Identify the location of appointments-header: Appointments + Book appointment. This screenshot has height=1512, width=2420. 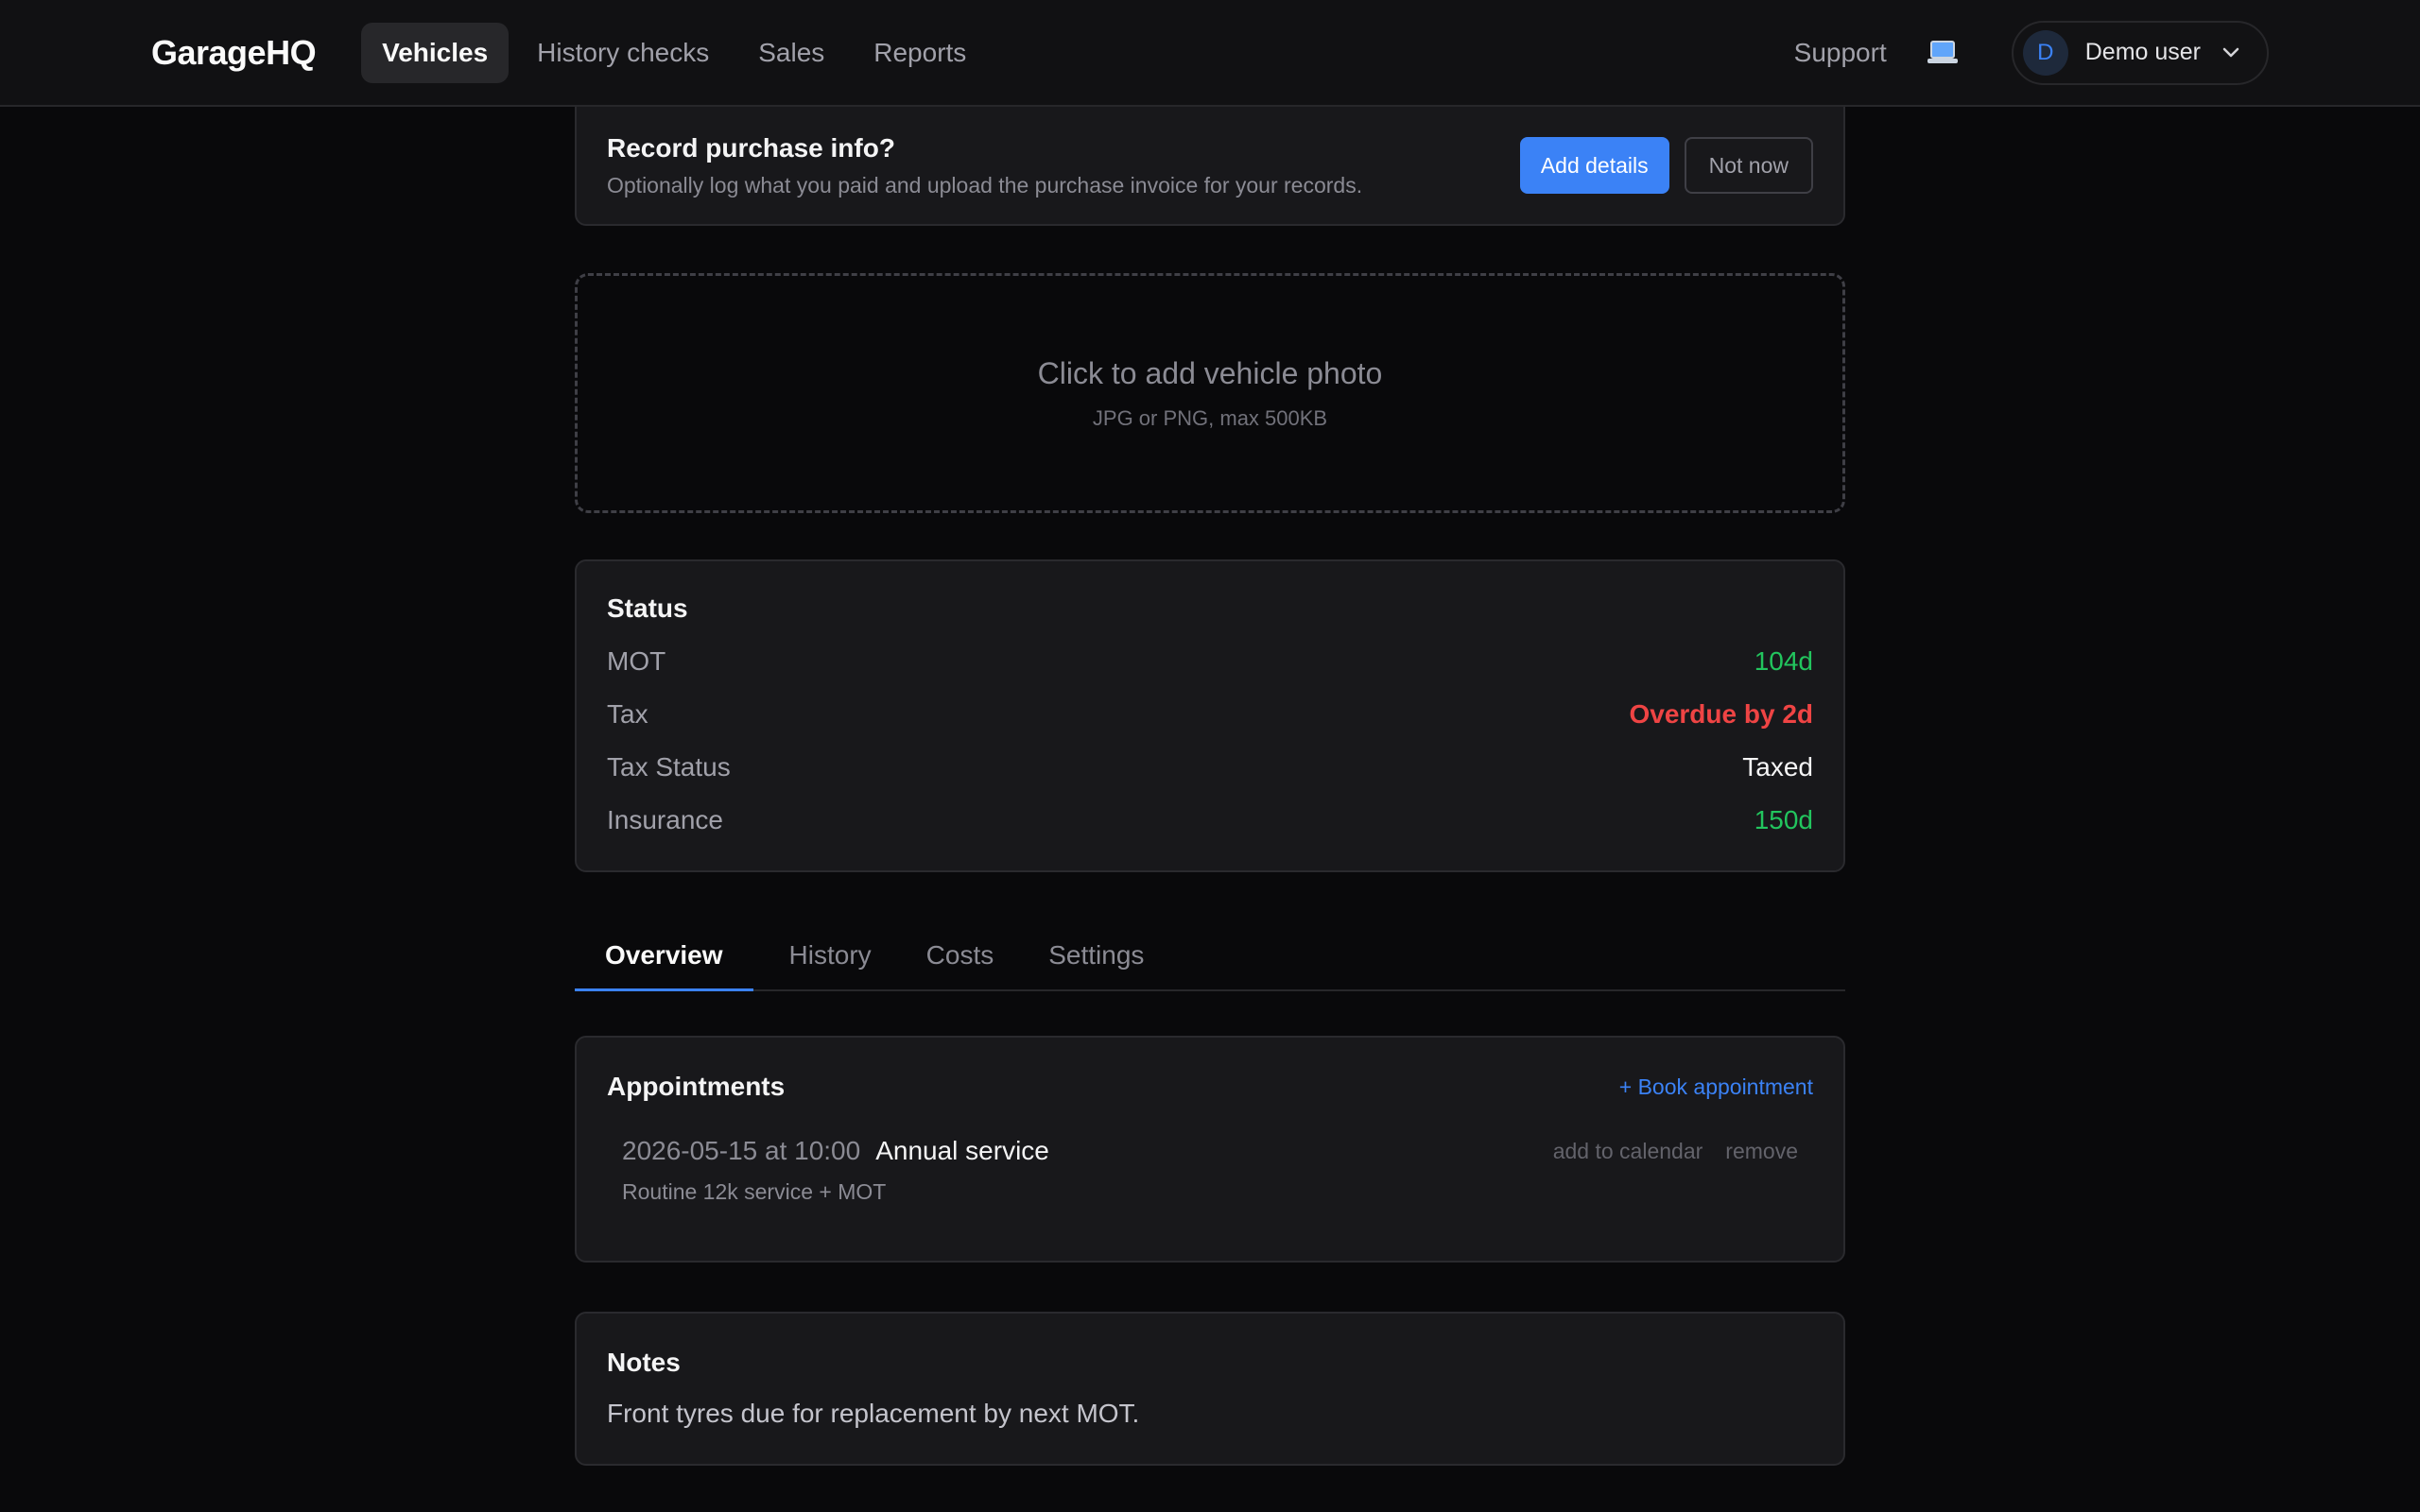
(1210, 1087).